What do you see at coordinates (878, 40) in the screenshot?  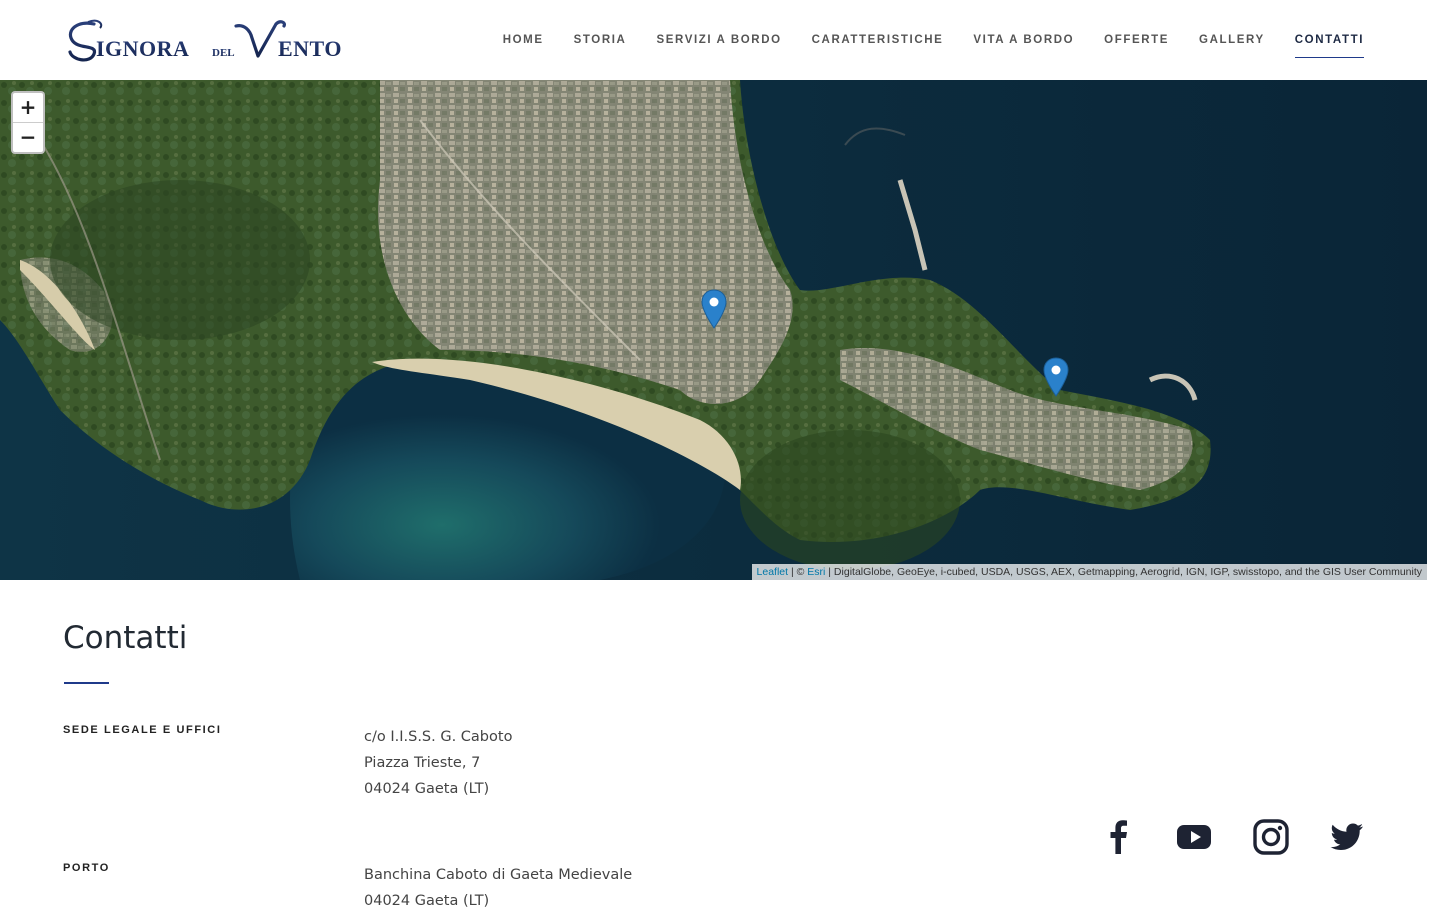 I see `nav-item-caratteristiche: CARATTERISTICHE` at bounding box center [878, 40].